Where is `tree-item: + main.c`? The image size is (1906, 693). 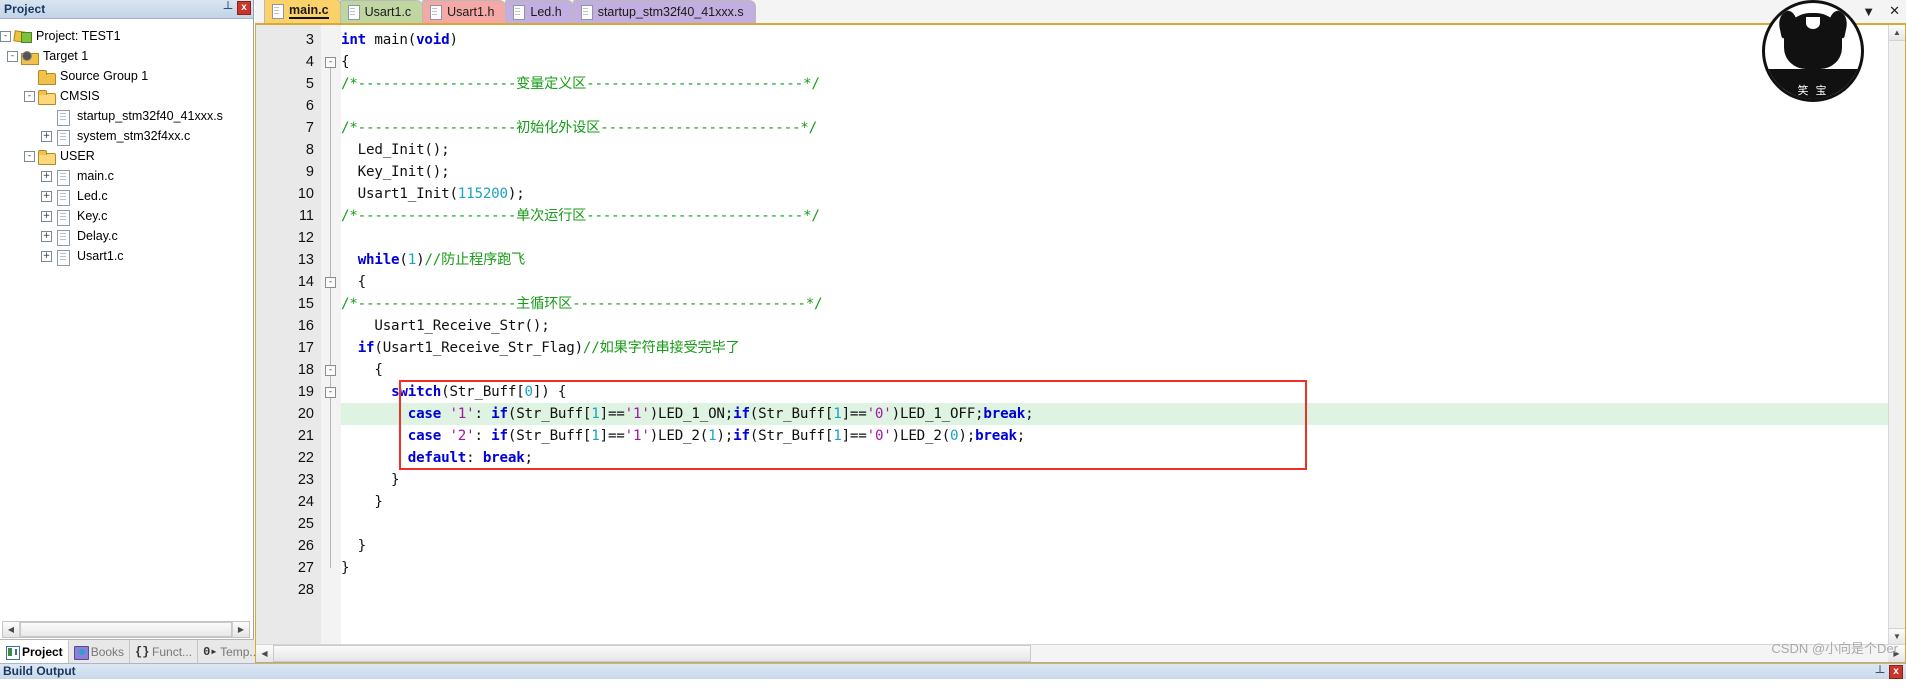 tree-item: + main.c is located at coordinates (126, 176).